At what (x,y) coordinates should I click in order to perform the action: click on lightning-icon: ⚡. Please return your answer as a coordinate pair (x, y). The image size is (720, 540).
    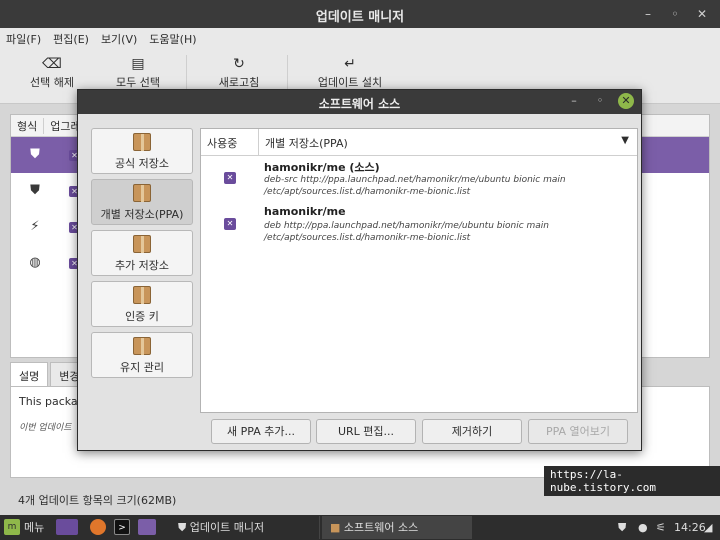
    Looking at the image, I should click on (35, 226).